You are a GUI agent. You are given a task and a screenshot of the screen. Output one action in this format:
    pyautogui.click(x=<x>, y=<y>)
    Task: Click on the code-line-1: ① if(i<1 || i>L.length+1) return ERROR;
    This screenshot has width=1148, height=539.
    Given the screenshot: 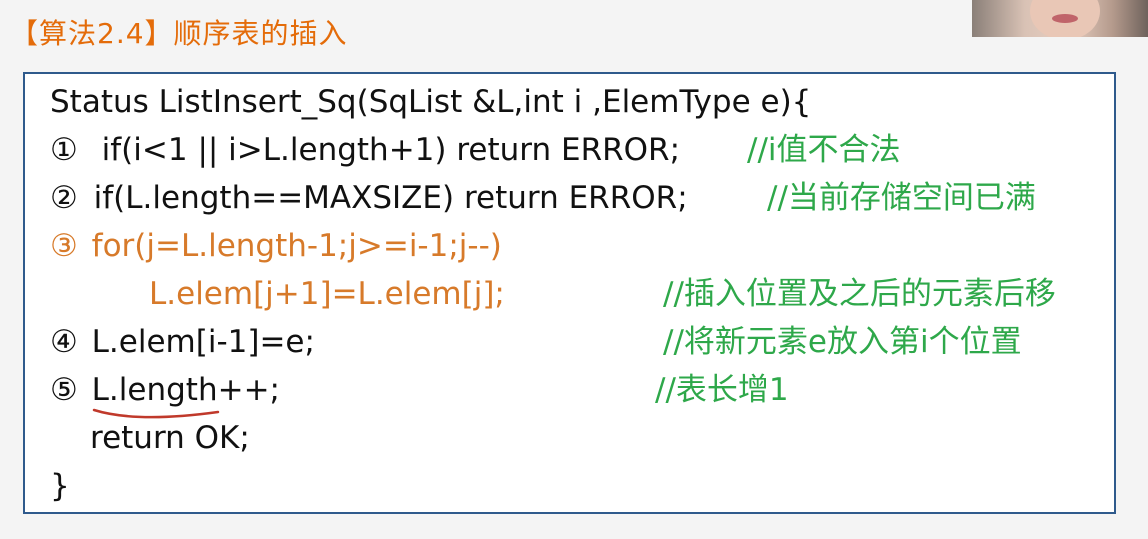 What is the action you would take?
    pyautogui.click(x=365, y=150)
    